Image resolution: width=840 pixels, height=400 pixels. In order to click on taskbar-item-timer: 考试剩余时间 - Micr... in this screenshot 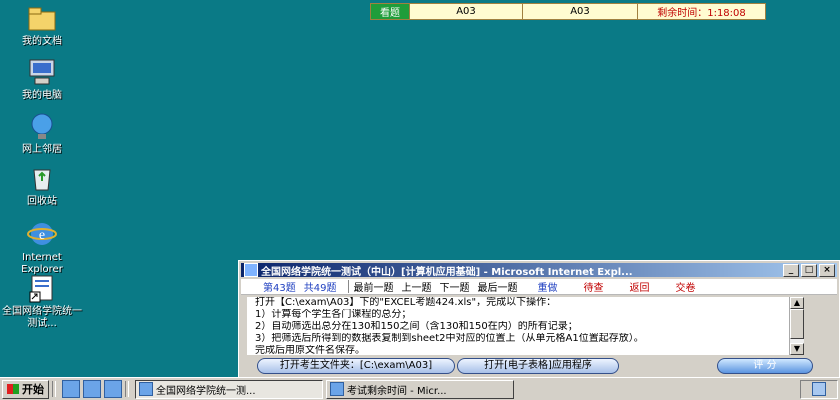, I will do `click(420, 389)`.